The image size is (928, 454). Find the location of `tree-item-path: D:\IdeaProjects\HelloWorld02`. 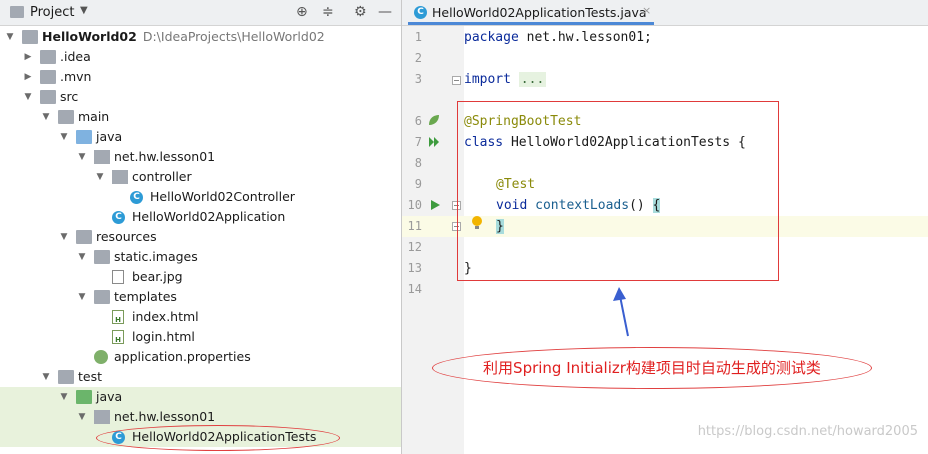

tree-item-path: D:\IdeaProjects\HelloWorld02 is located at coordinates (233, 36).